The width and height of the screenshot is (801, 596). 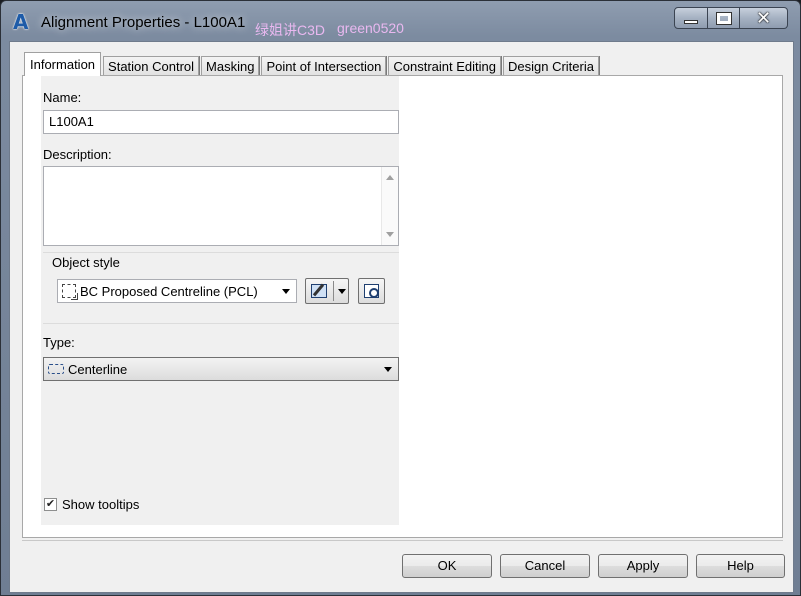 What do you see at coordinates (290, 30) in the screenshot?
I see `watermark-text: 绿姐讲C3D` at bounding box center [290, 30].